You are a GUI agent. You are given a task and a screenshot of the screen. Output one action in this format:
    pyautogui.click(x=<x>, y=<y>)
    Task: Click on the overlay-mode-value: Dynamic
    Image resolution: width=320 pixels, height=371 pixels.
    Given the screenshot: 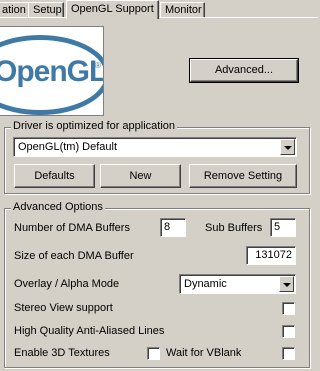 What is the action you would take?
    pyautogui.click(x=205, y=284)
    